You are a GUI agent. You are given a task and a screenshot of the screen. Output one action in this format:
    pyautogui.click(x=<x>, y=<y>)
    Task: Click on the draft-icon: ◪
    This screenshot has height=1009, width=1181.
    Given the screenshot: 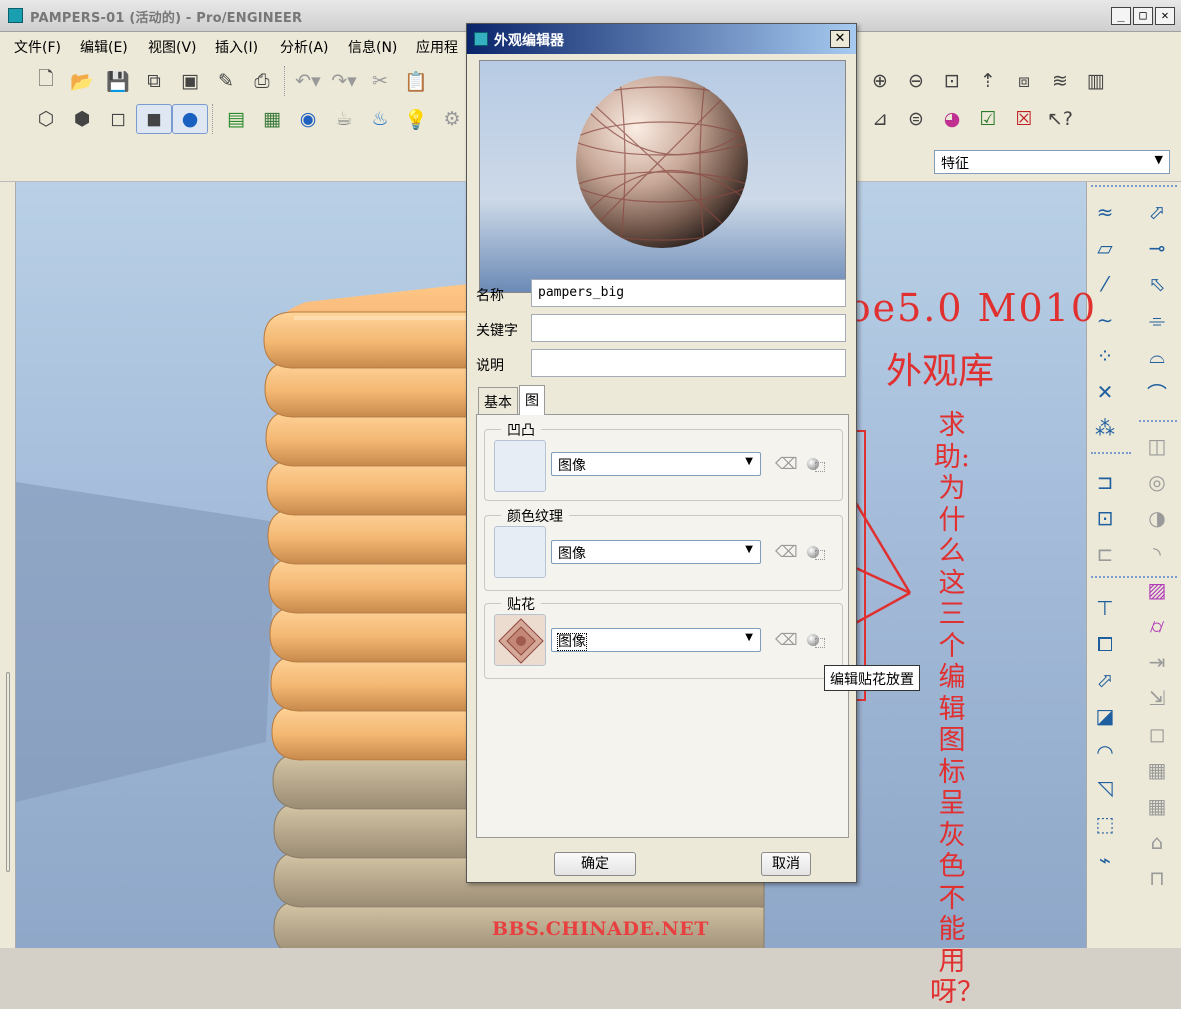 What is the action you would take?
    pyautogui.click(x=1105, y=716)
    